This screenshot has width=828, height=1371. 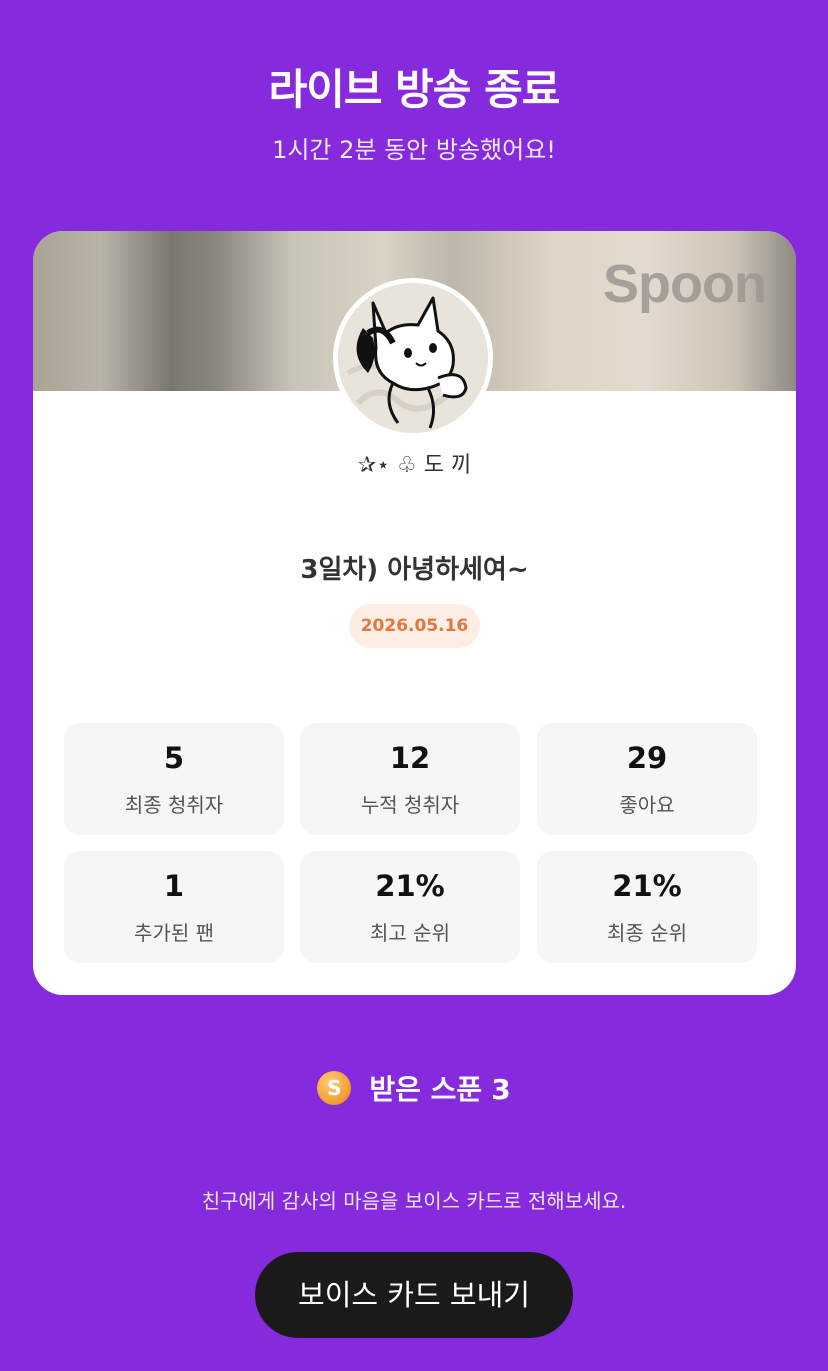 I want to click on voice-card-hint: 친구에게 감사의 마음을 보이스 카드로 전해보세요., so click(x=414, y=1201).